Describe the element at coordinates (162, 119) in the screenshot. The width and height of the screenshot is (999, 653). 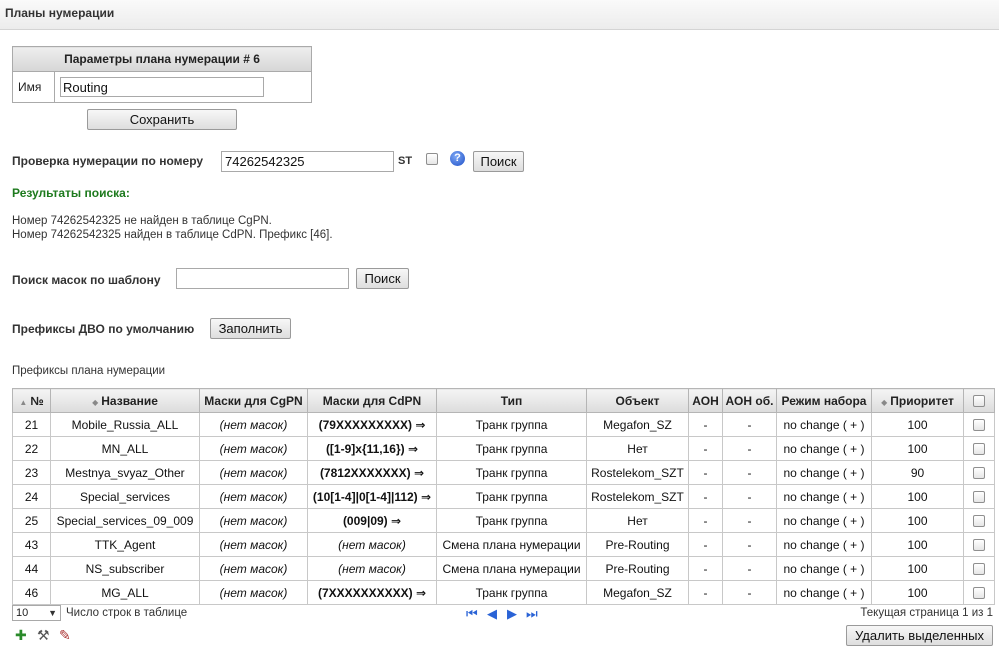
I see `save-button: Сохранить` at that location.